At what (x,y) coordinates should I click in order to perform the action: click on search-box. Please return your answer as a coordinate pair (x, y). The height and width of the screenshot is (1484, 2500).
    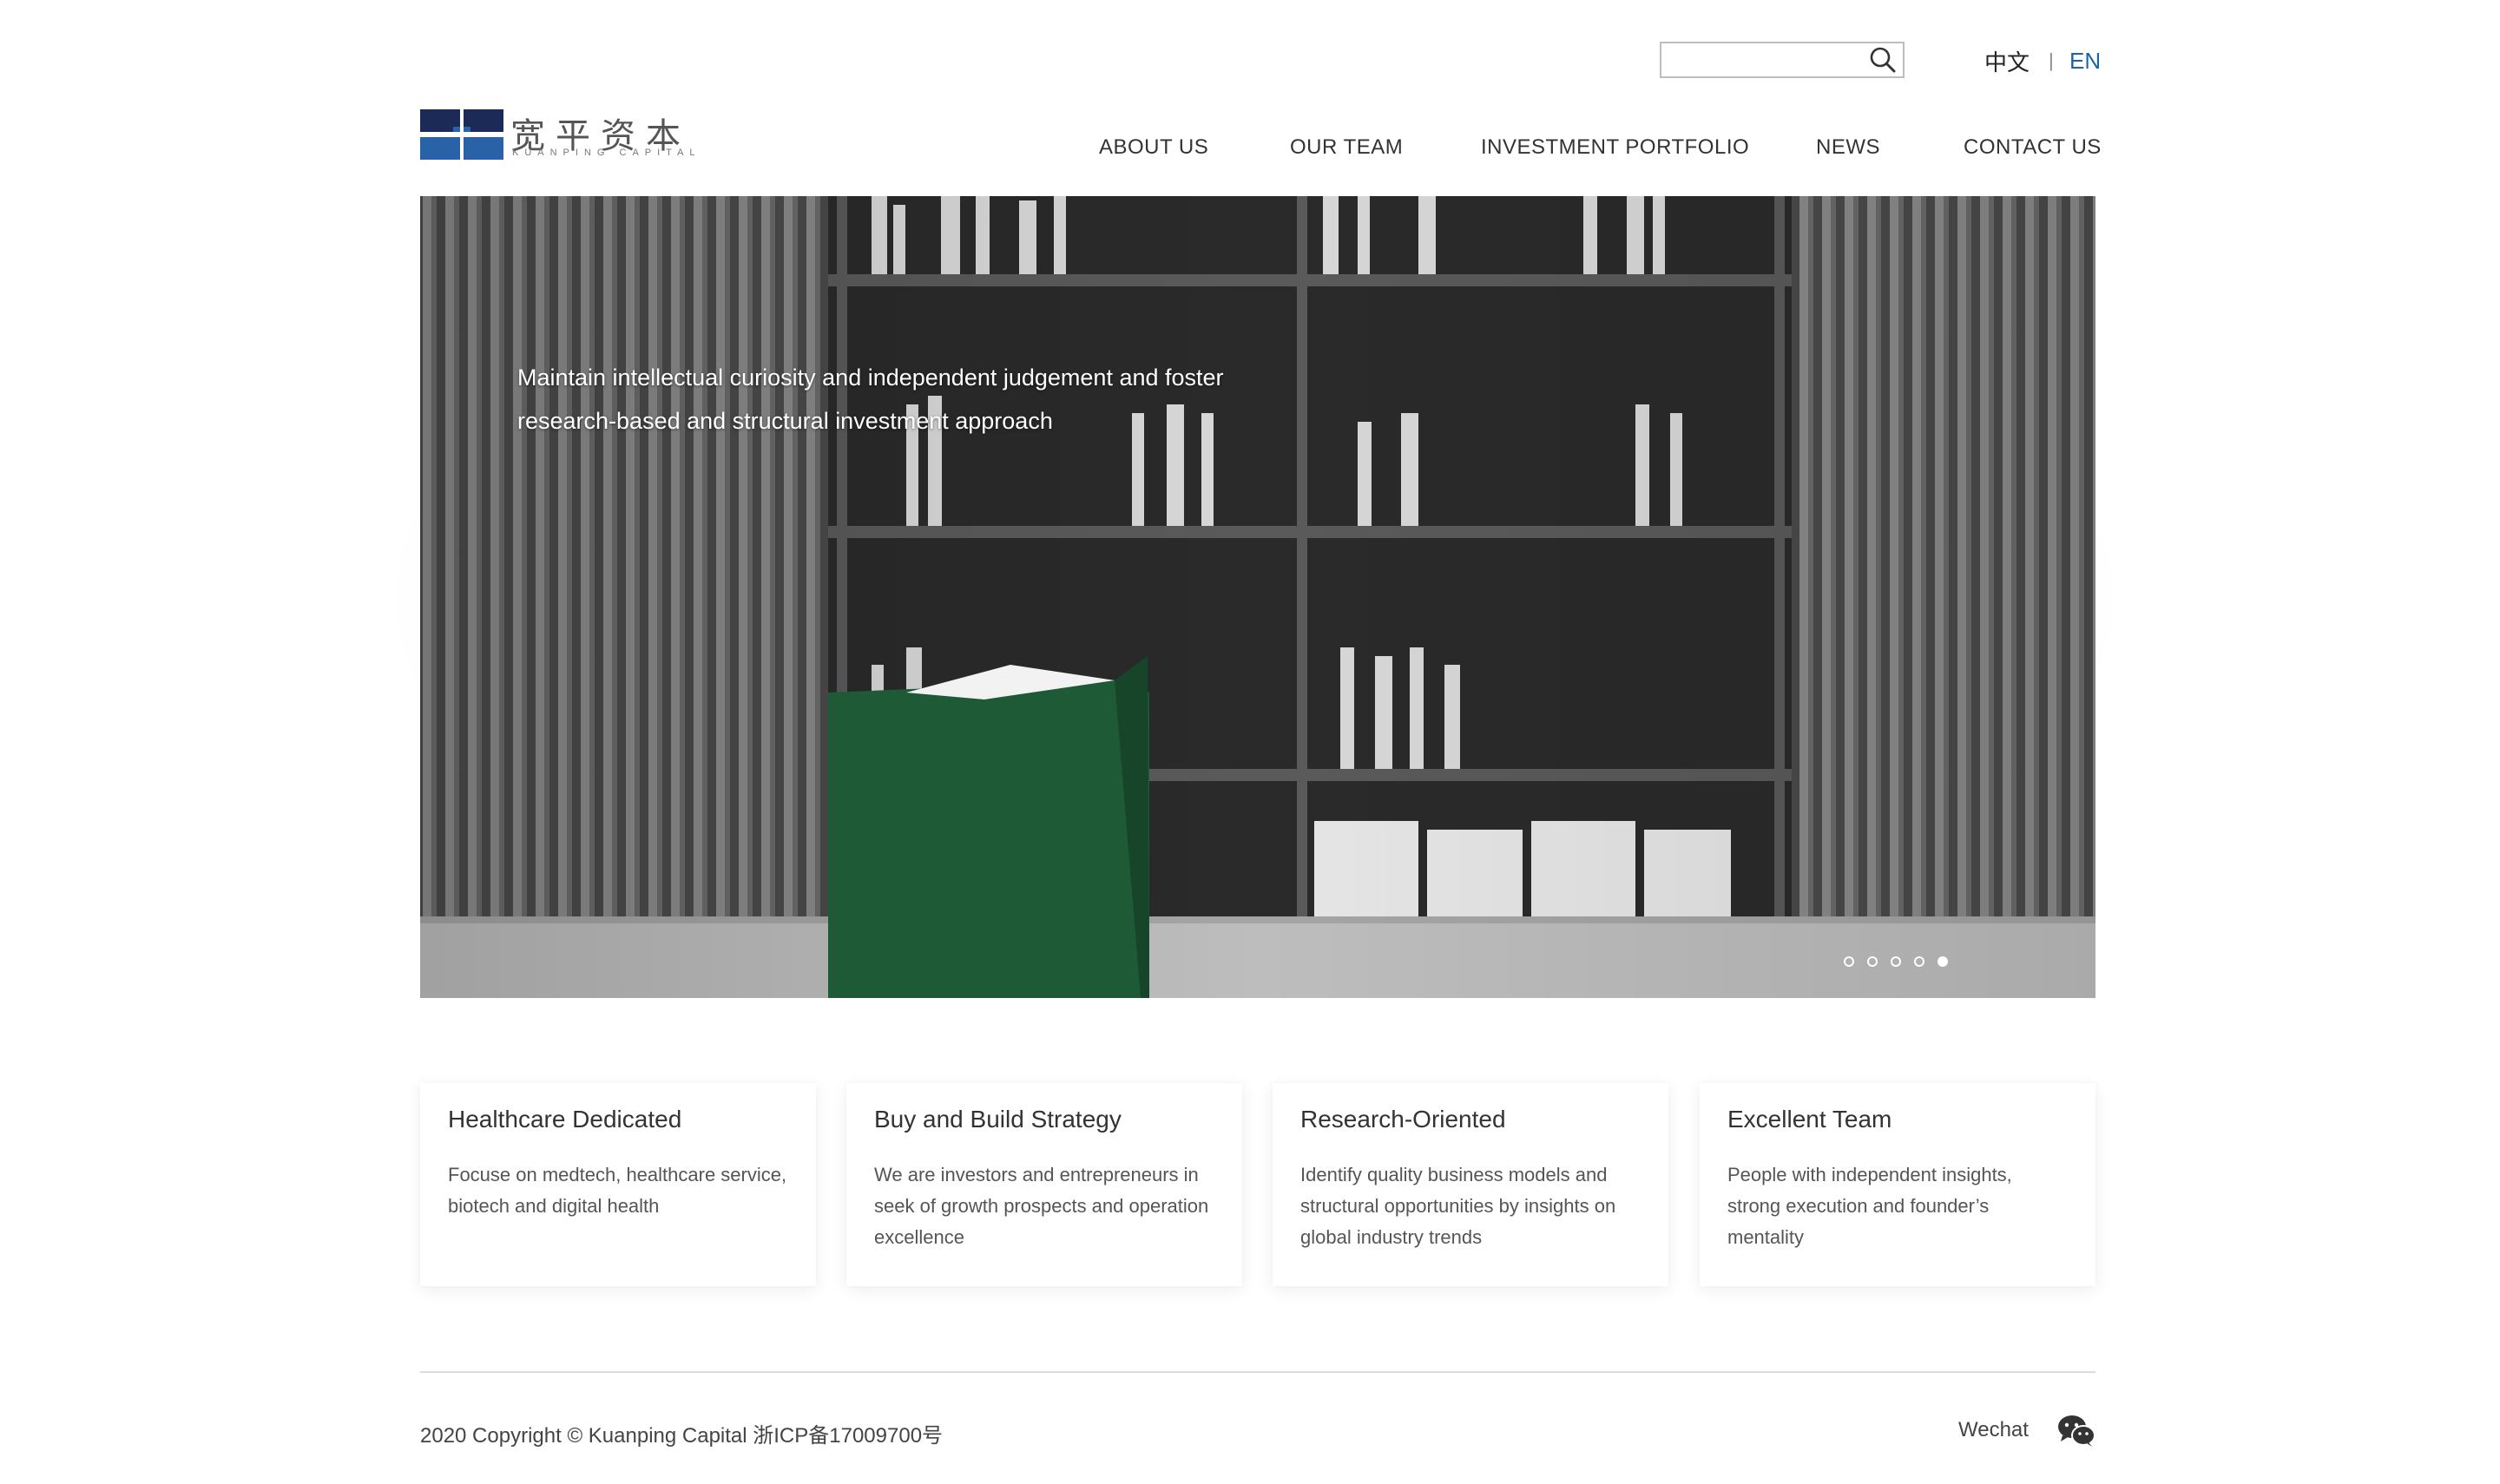
    Looking at the image, I should click on (1782, 60).